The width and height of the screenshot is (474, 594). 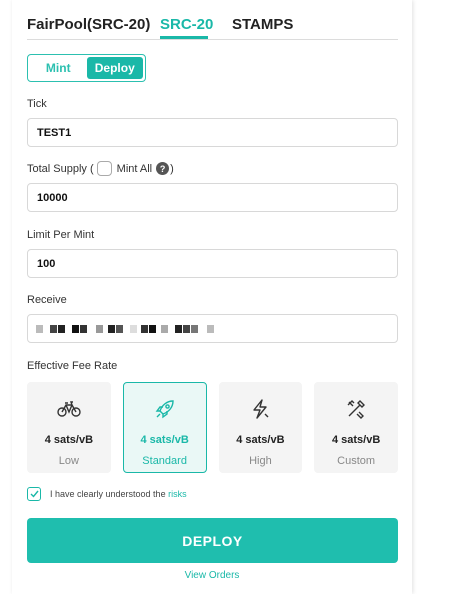 What do you see at coordinates (262, 24) in the screenshot?
I see `tab-stamps: STAMPS` at bounding box center [262, 24].